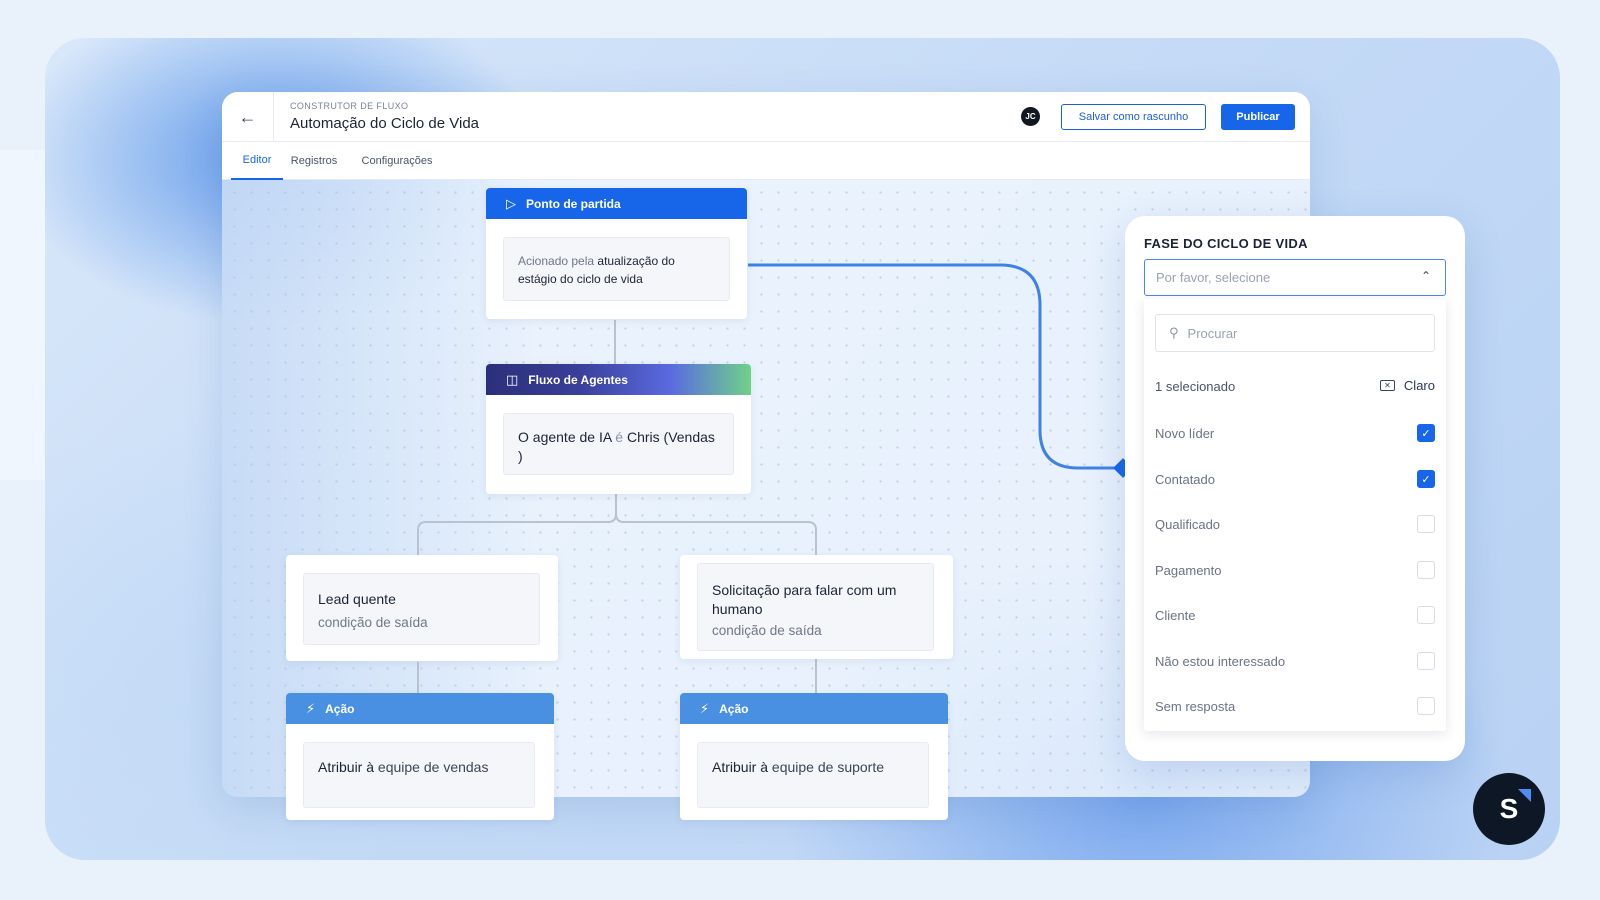 This screenshot has height=900, width=1600. What do you see at coordinates (1295, 570) in the screenshot?
I see `option-pagamento: Pagamento` at bounding box center [1295, 570].